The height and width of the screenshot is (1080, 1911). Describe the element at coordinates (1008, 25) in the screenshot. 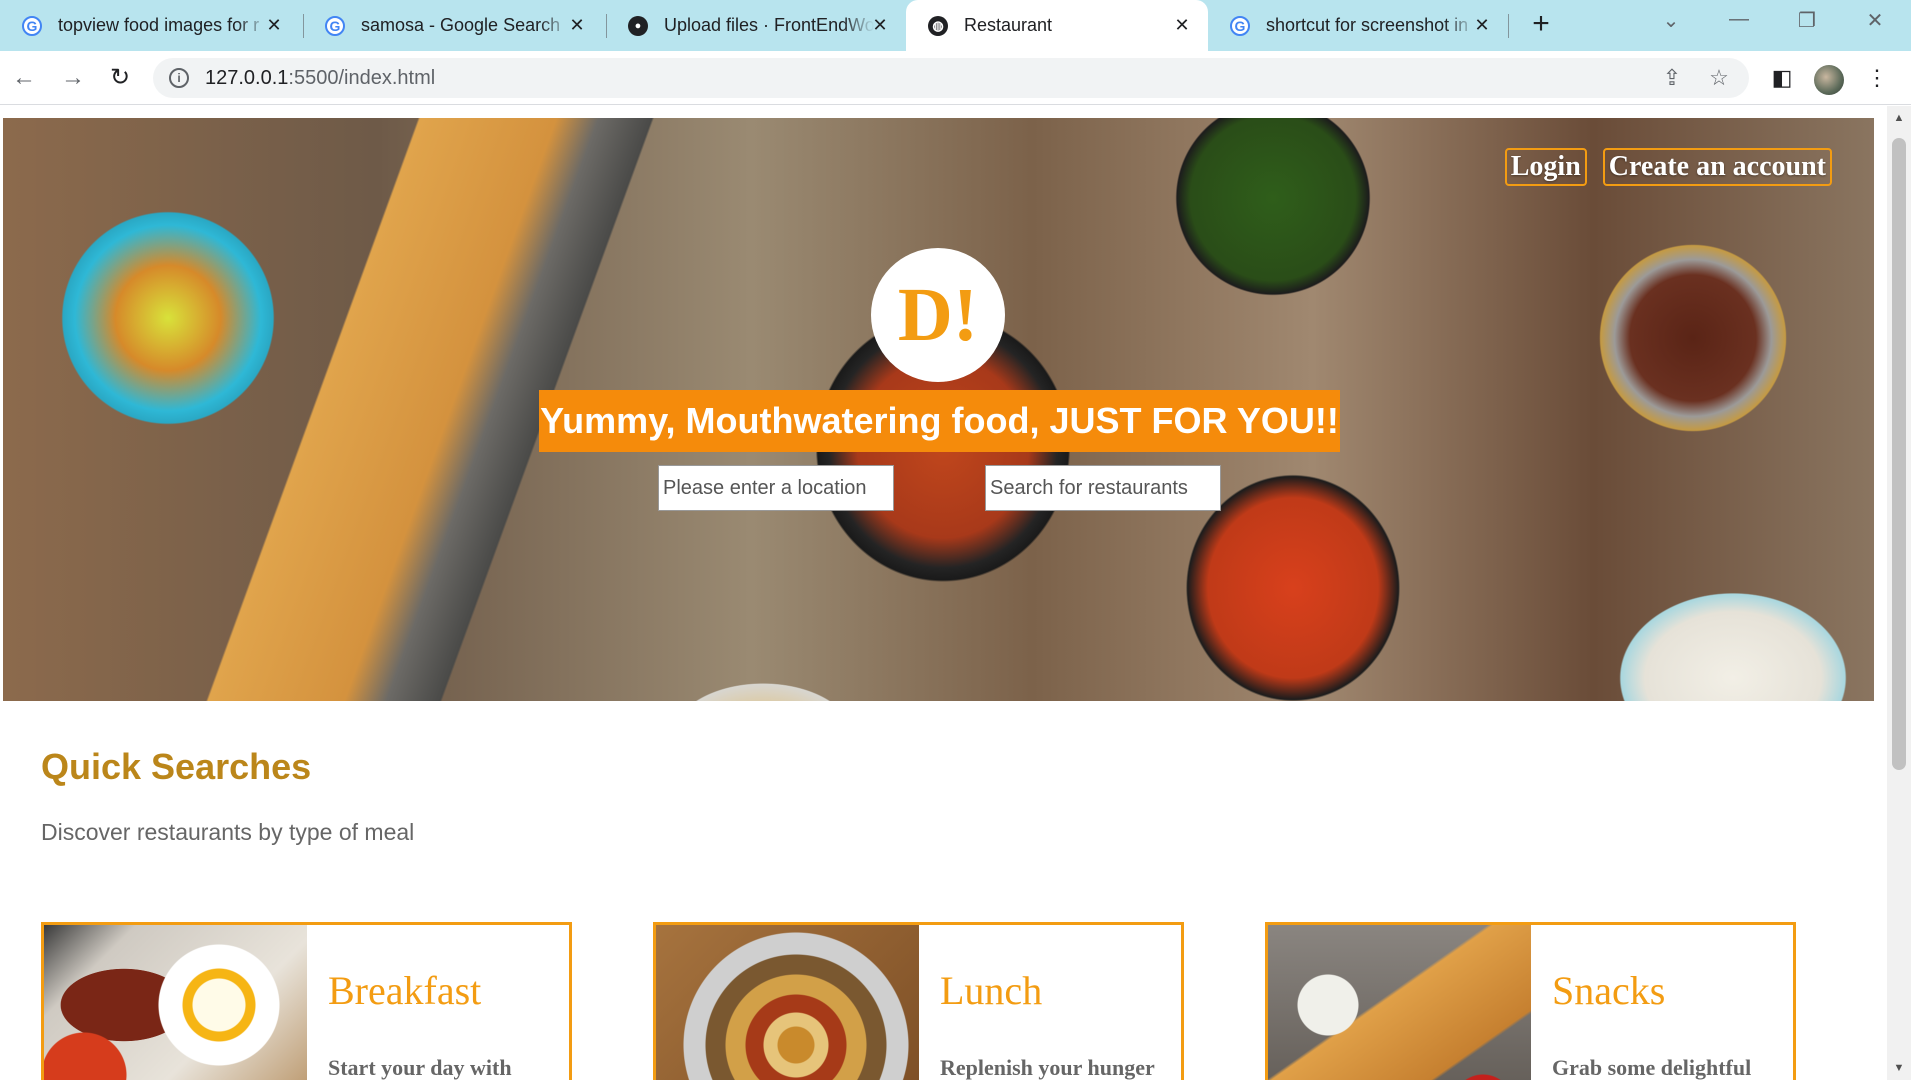

I see `tab-title: Restaurant` at that location.